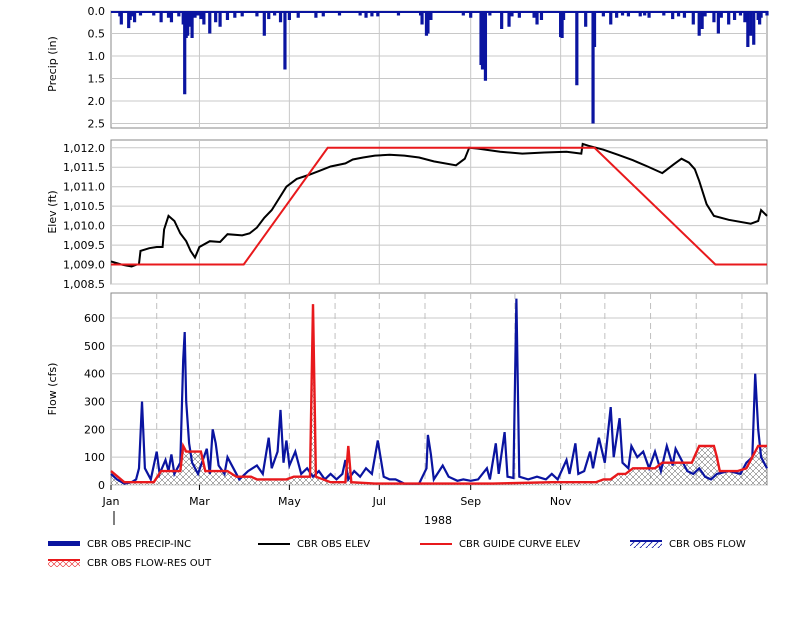 This screenshot has width=800, height=627. Describe the element at coordinates (470, 501) in the screenshot. I see `x-tick-label: Sep` at that location.